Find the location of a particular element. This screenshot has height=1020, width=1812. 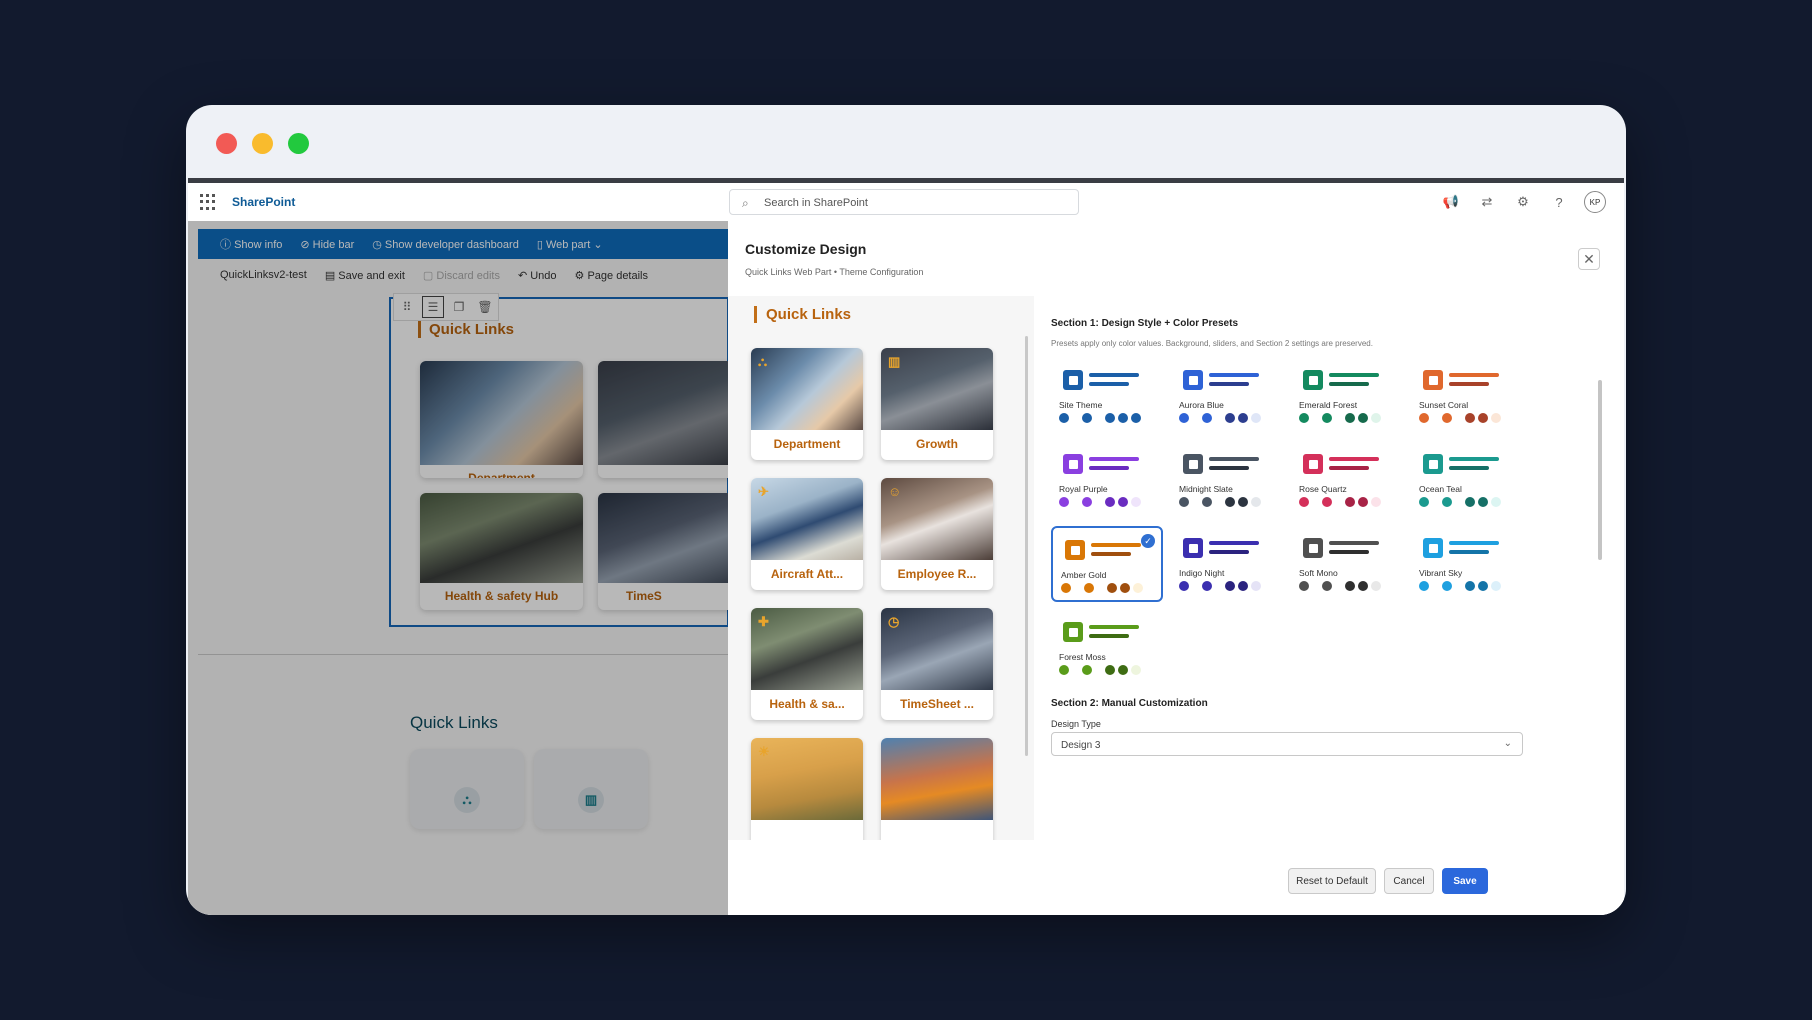

settings-scrollbar is located at coordinates (1600, 470).